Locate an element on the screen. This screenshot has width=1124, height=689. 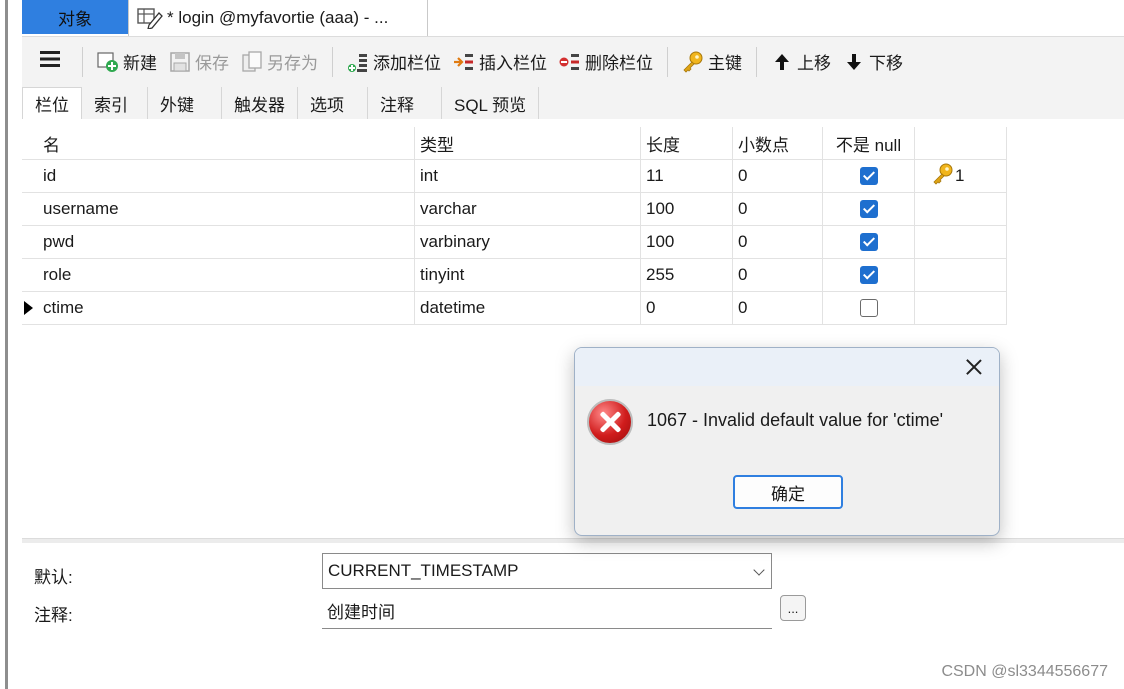
key-cell: 1 is located at coordinates (961, 176).